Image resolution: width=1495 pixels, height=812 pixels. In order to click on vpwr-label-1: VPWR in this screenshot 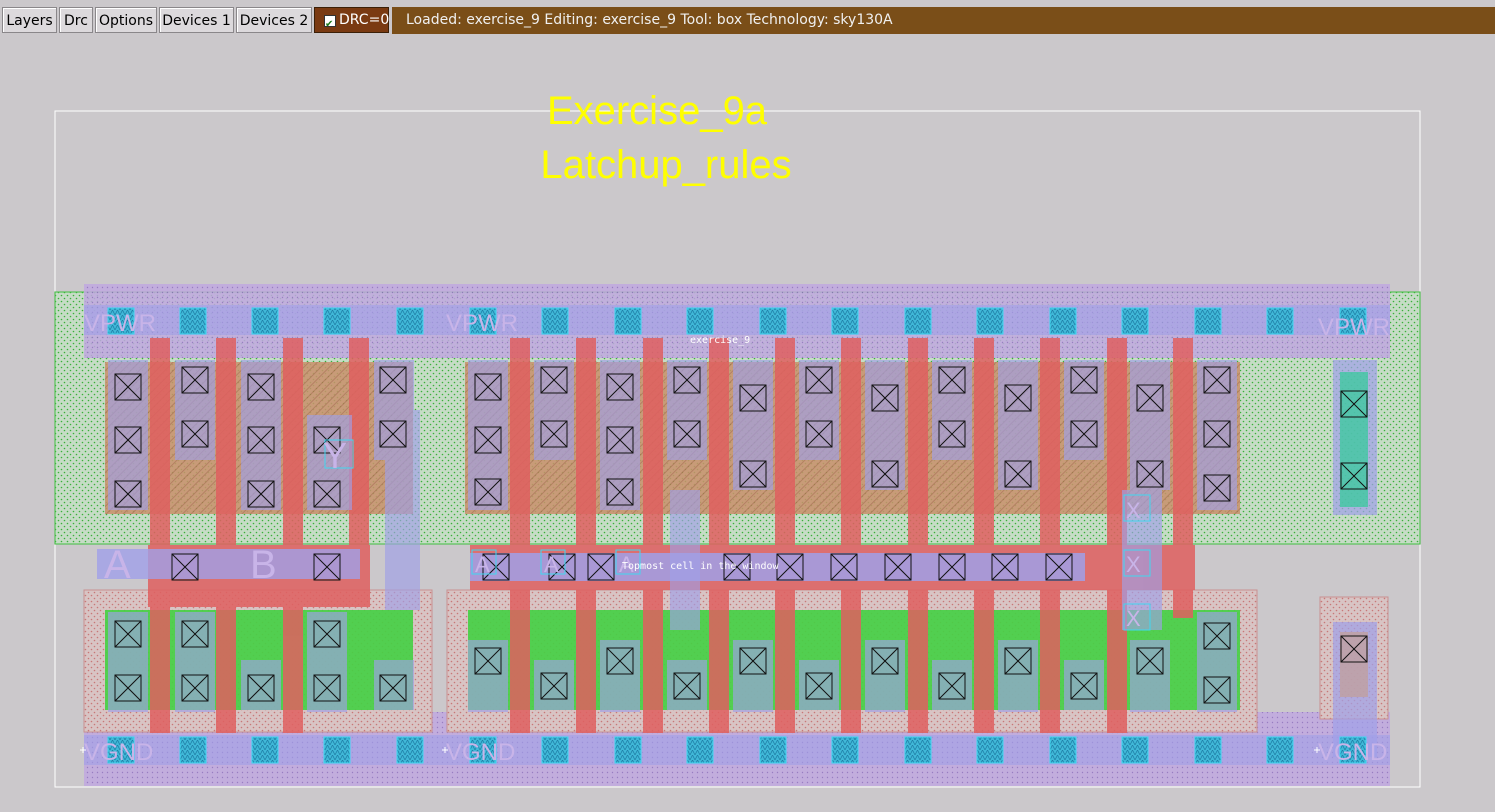, I will do `click(120, 323)`.